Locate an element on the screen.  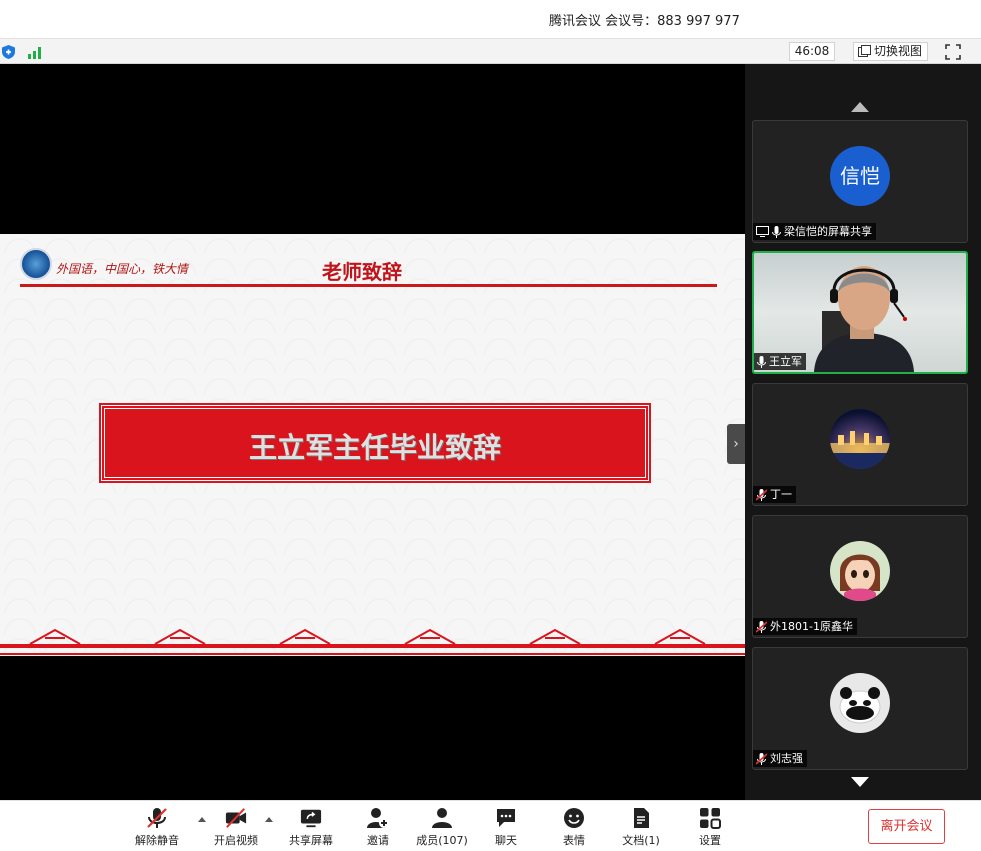
switch-view-icon is located at coordinates (864, 51).